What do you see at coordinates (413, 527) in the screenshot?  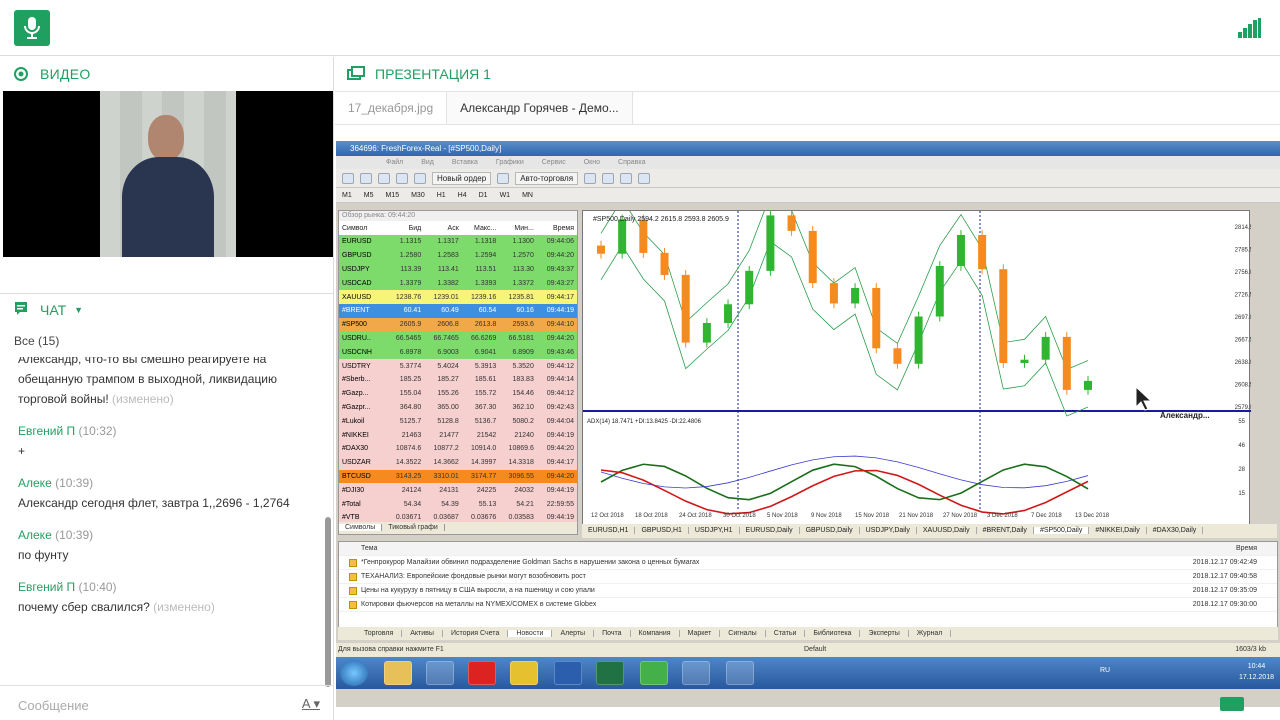 I see `tab-tick-chart: Тиковый графи` at bounding box center [413, 527].